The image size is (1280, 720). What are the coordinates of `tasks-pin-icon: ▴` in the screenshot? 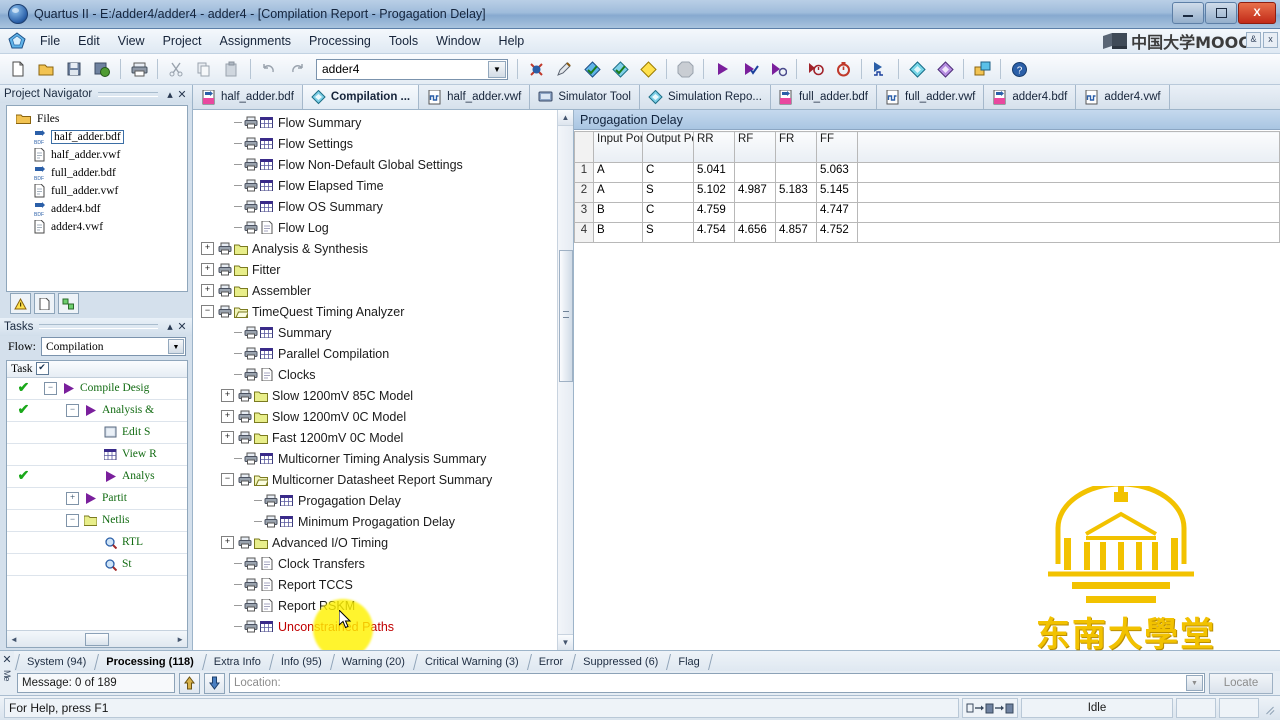 It's located at (170, 326).